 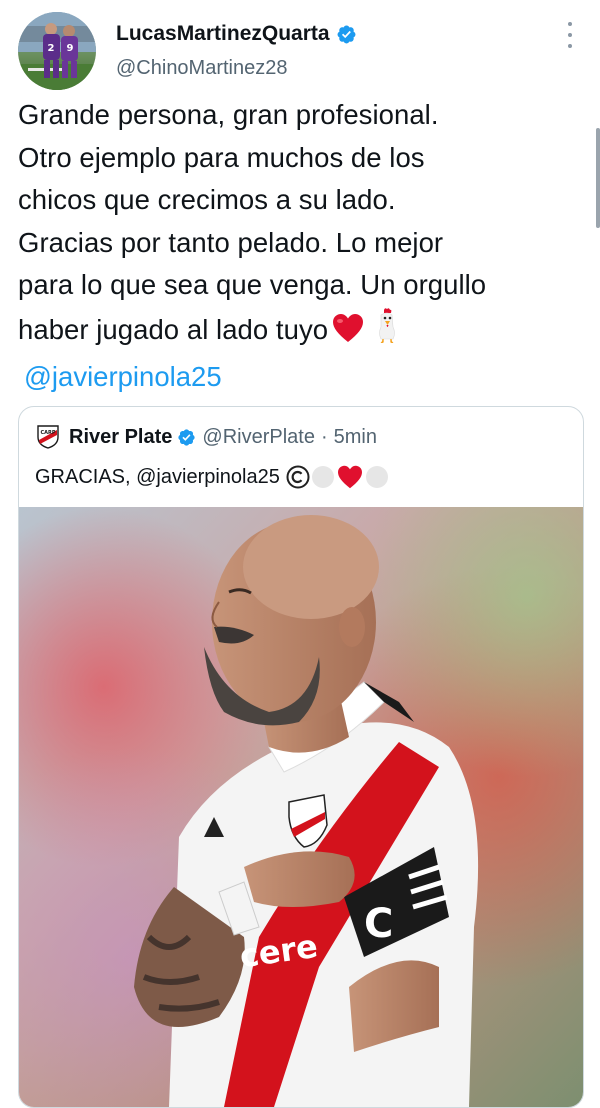 What do you see at coordinates (387, 325) in the screenshot?
I see `rooster-icon` at bounding box center [387, 325].